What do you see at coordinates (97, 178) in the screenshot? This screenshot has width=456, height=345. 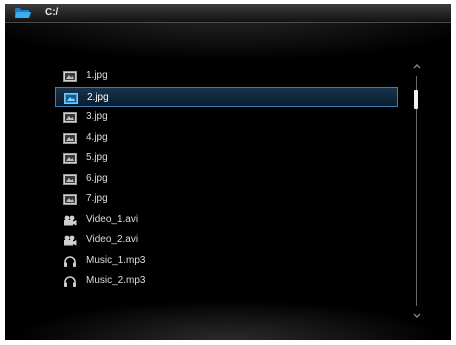 I see `file-name: 6.jpg` at bounding box center [97, 178].